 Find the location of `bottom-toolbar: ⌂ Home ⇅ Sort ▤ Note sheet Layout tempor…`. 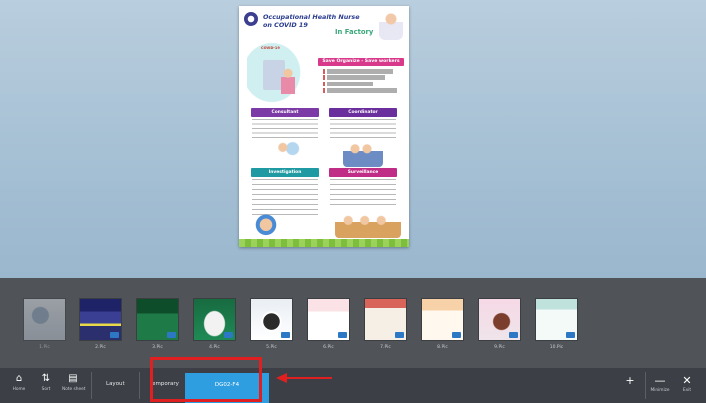

bottom-toolbar: ⌂ Home ⇅ Sort ▤ Note sheet Layout tempor… is located at coordinates (353, 385).